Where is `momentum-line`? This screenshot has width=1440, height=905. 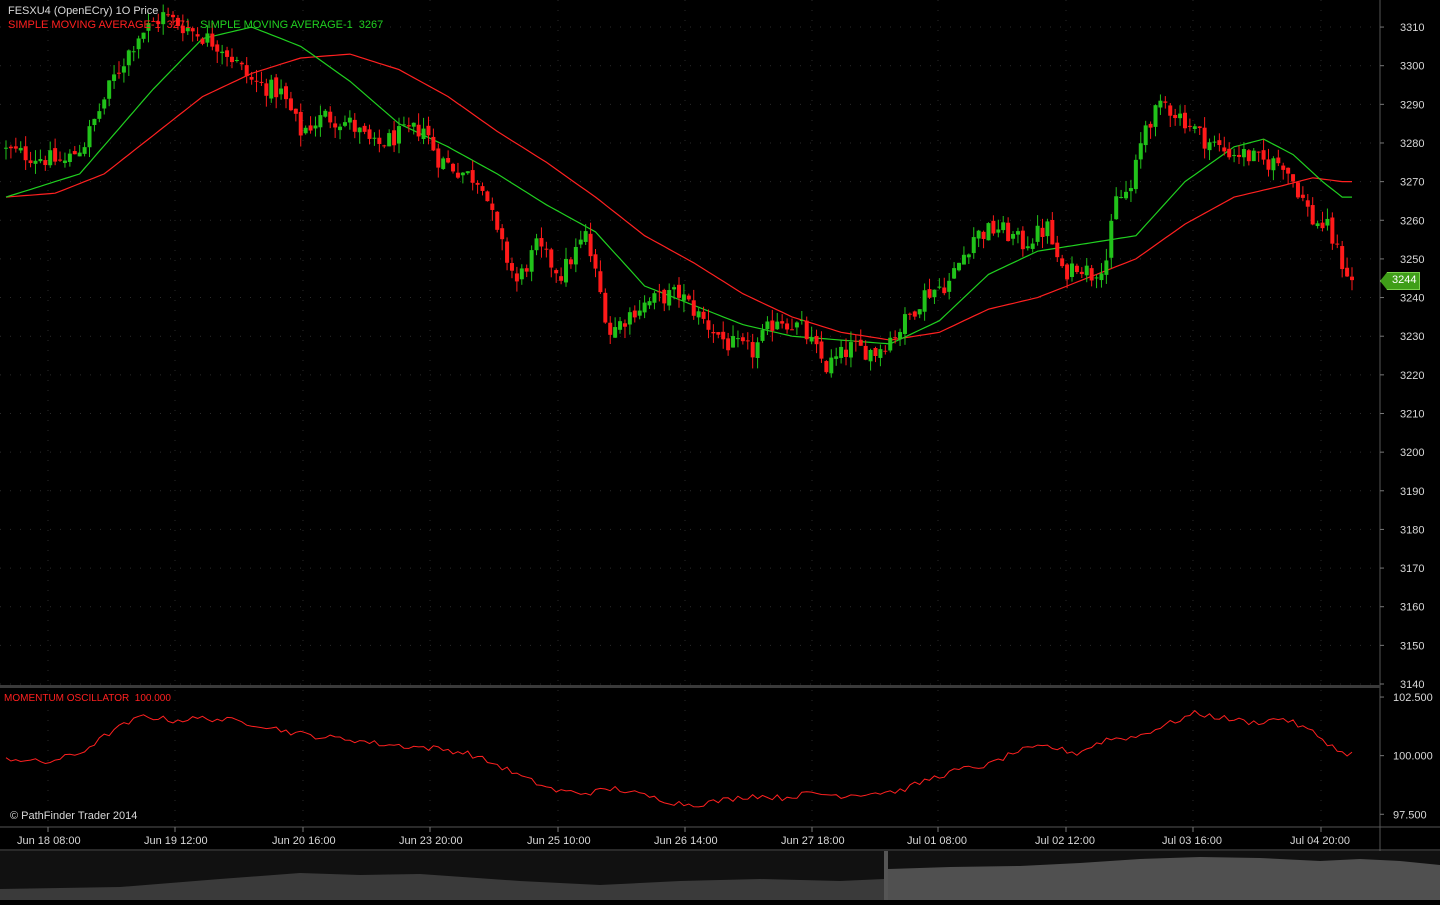 momentum-line is located at coordinates (679, 758).